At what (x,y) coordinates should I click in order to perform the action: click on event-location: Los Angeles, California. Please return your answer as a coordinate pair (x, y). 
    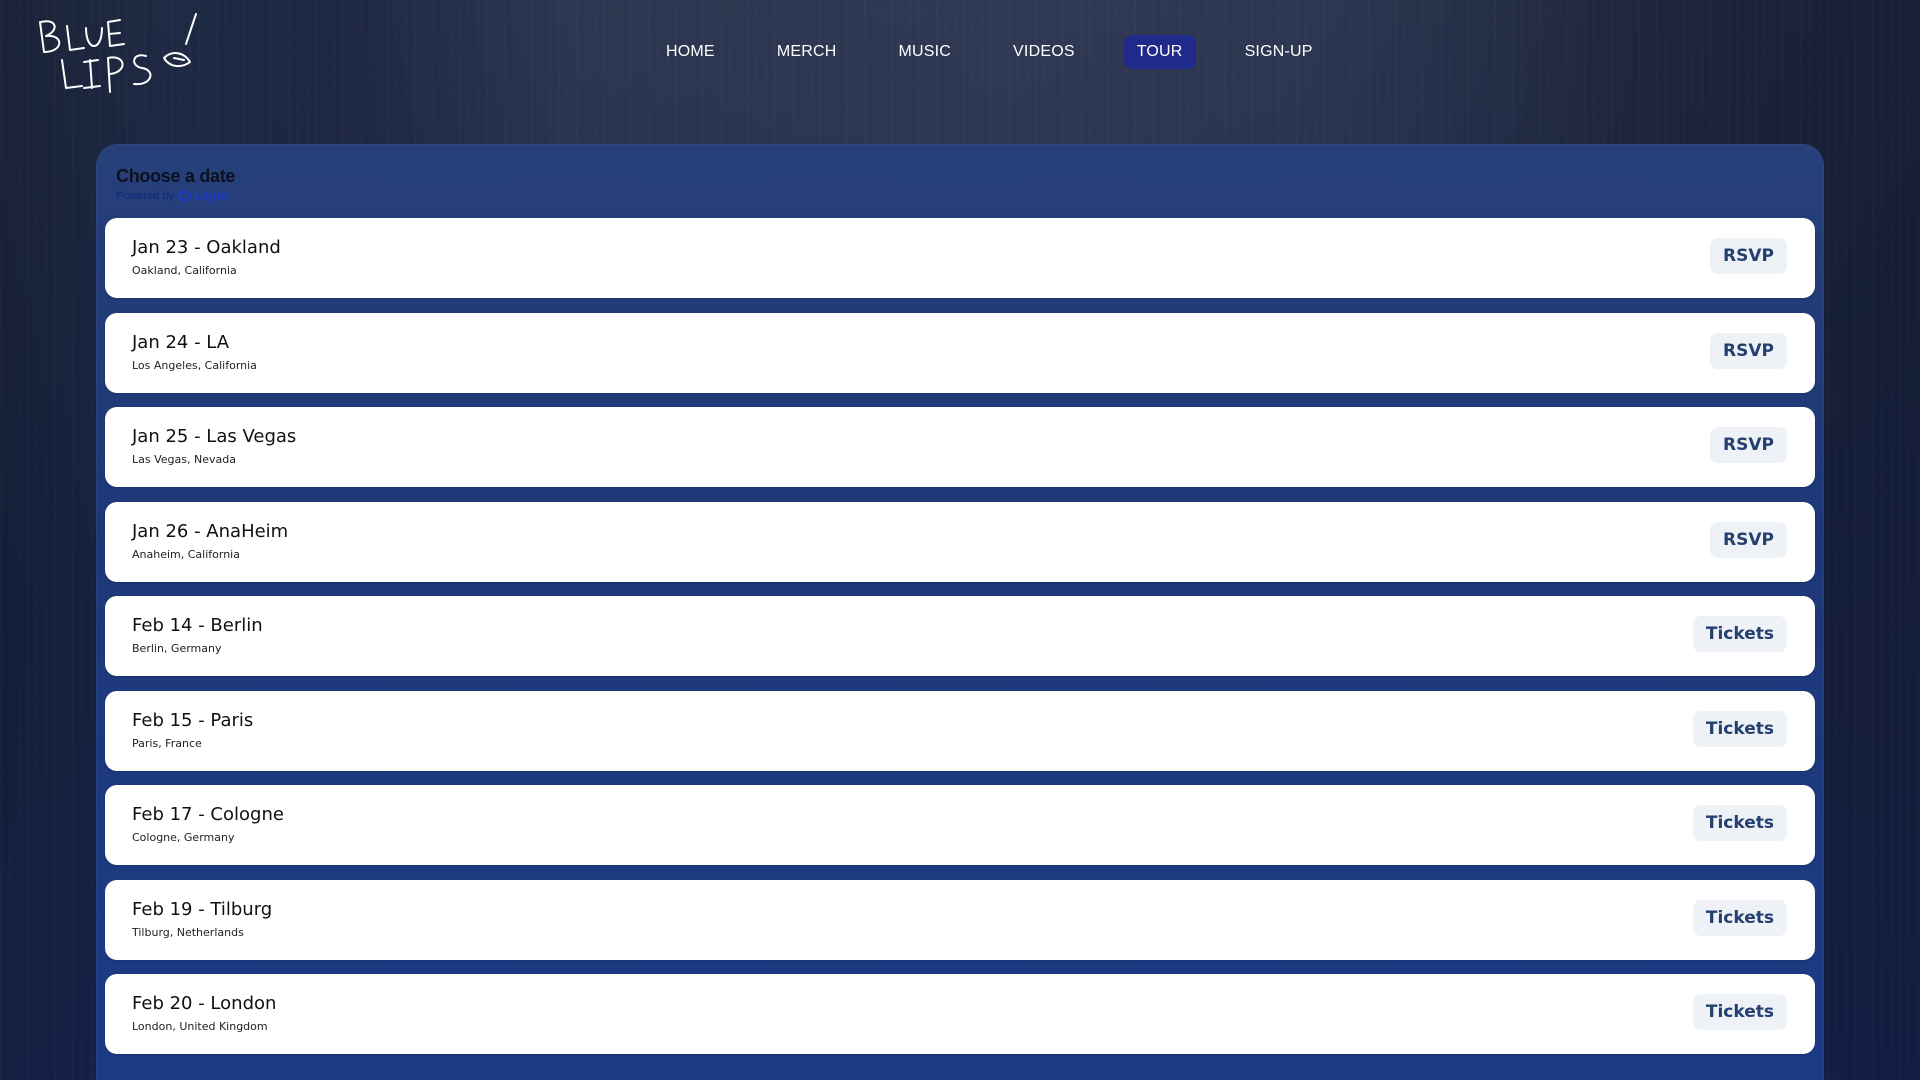
    Looking at the image, I should click on (194, 365).